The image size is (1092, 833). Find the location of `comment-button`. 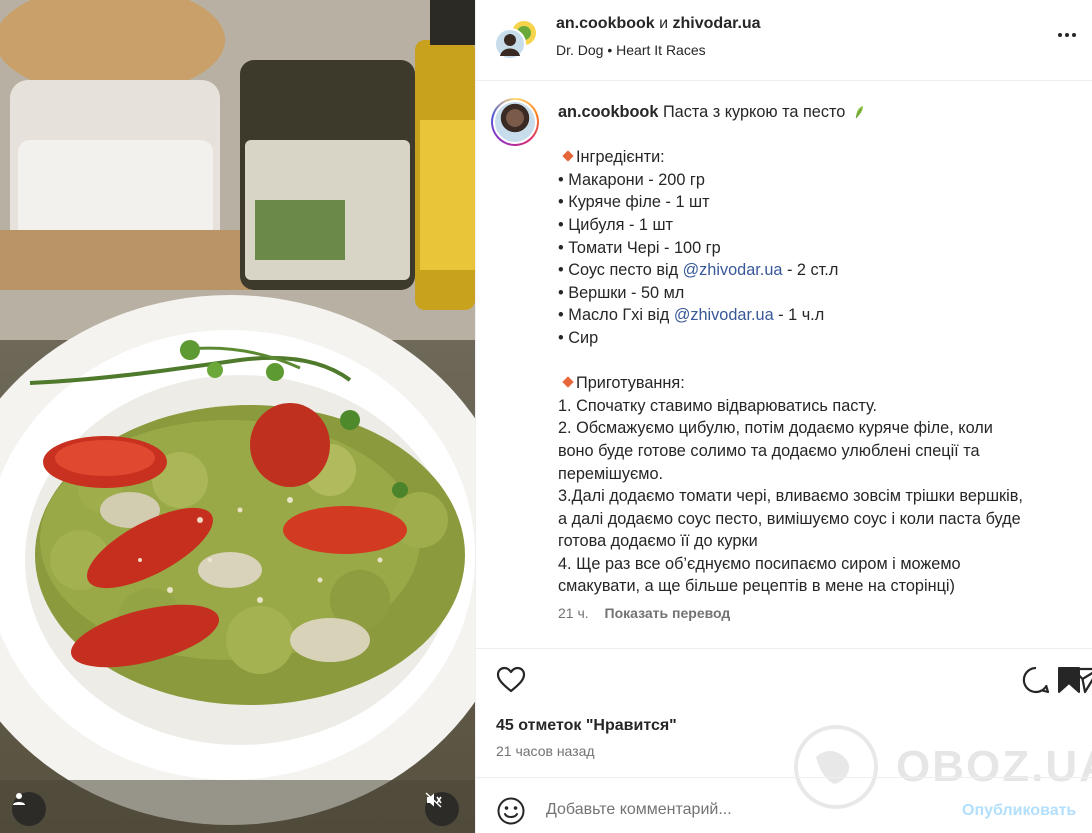

comment-button is located at coordinates (1036, 680).